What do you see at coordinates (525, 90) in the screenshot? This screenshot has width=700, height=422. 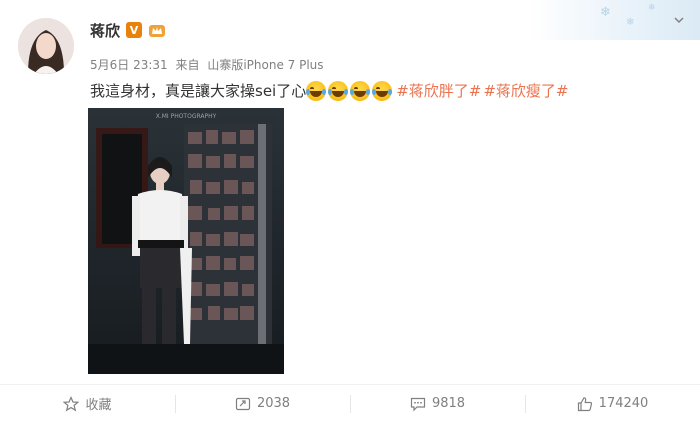 I see `hashtag-link: #蒋欣瘦了#` at bounding box center [525, 90].